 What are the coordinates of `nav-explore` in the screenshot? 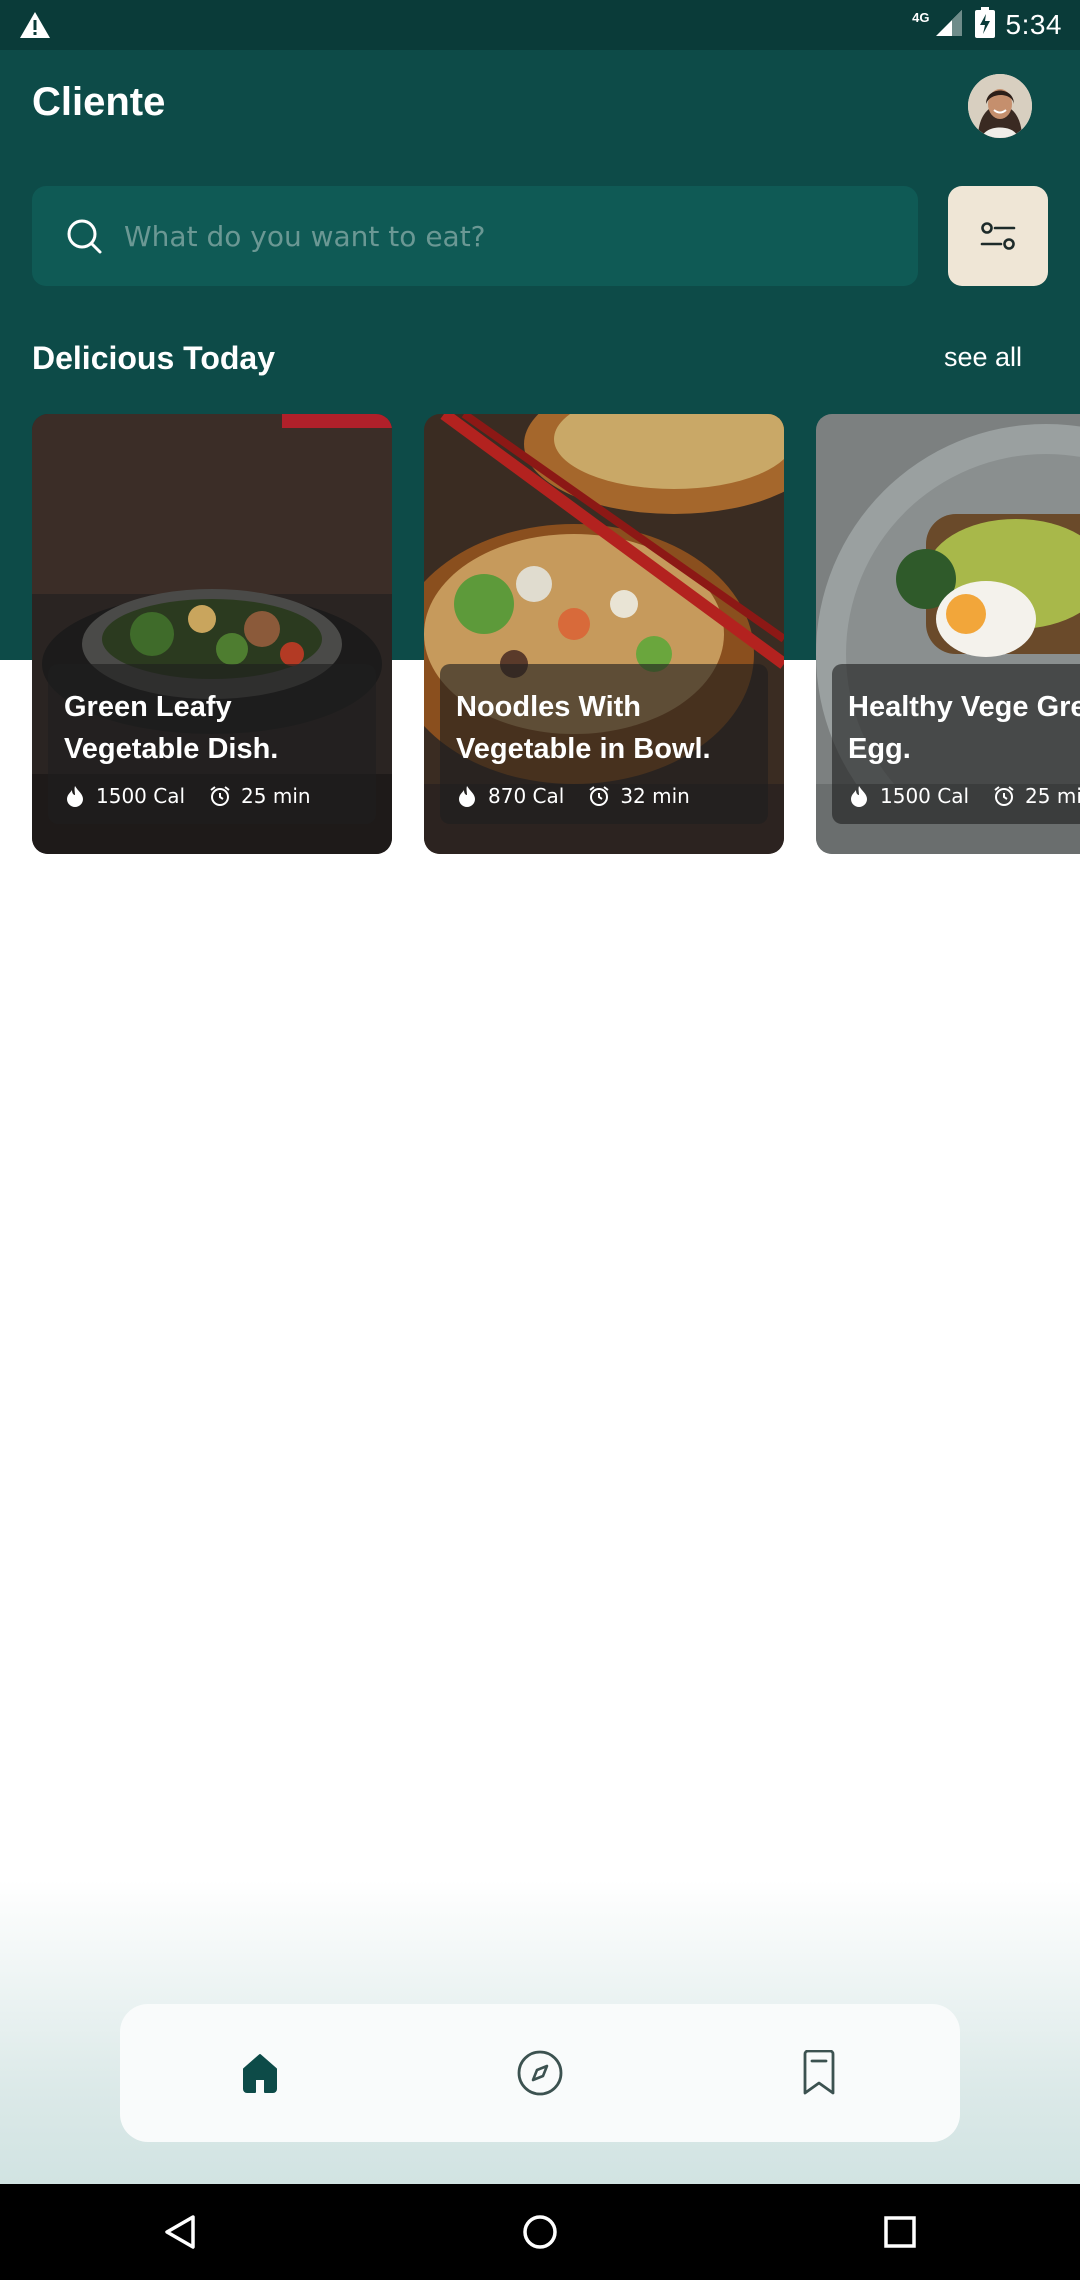 It's located at (540, 2073).